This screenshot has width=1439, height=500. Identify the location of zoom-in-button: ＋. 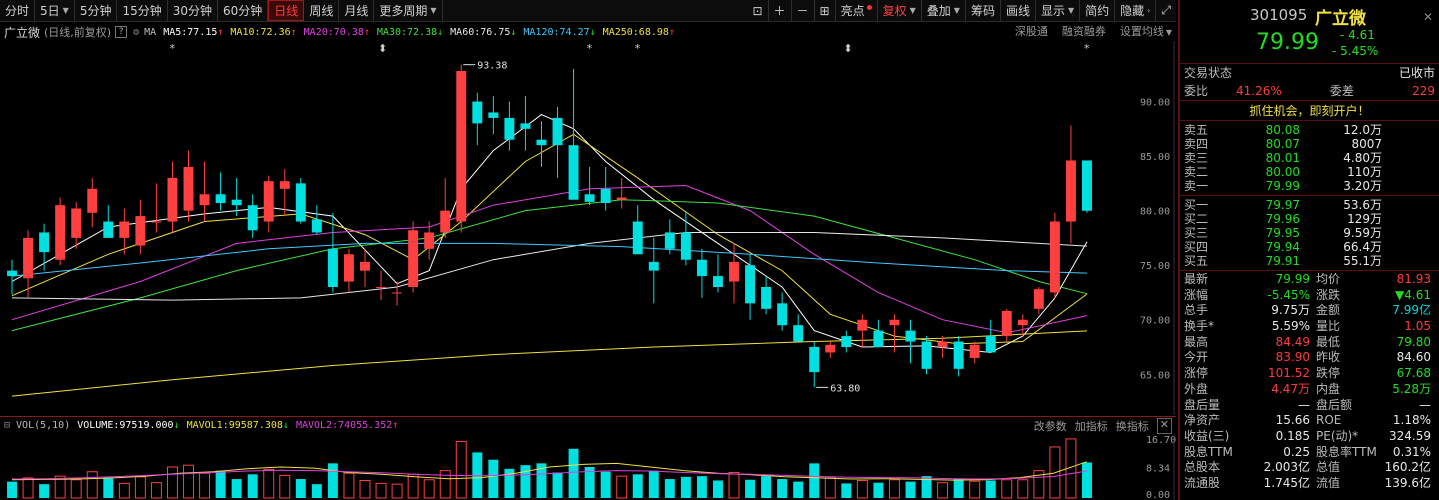
(780, 10).